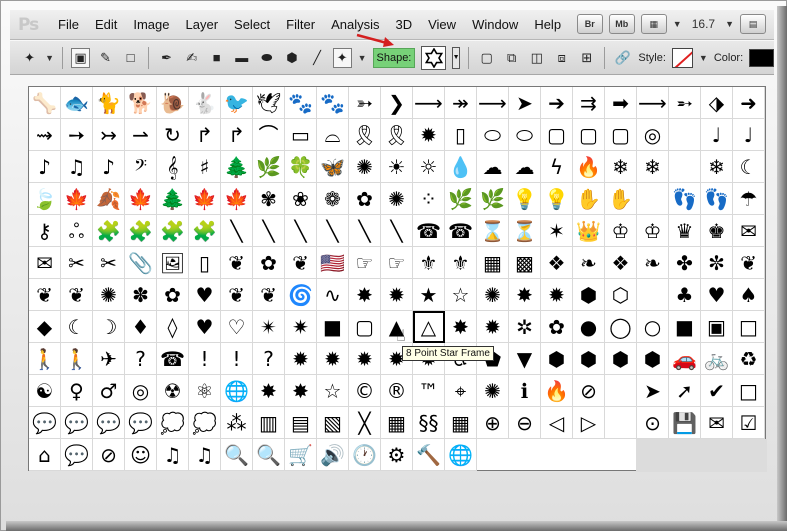 This screenshot has height=531, width=787. I want to click on shape-cell: ↠, so click(461, 103).